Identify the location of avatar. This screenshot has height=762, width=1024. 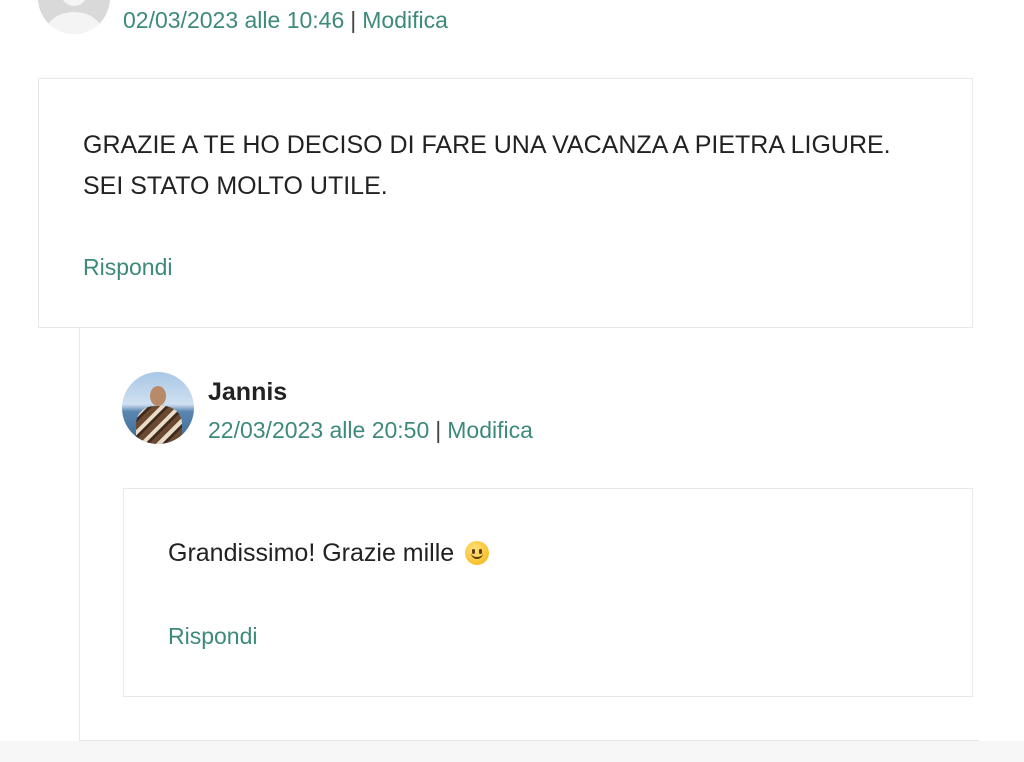
(158, 408).